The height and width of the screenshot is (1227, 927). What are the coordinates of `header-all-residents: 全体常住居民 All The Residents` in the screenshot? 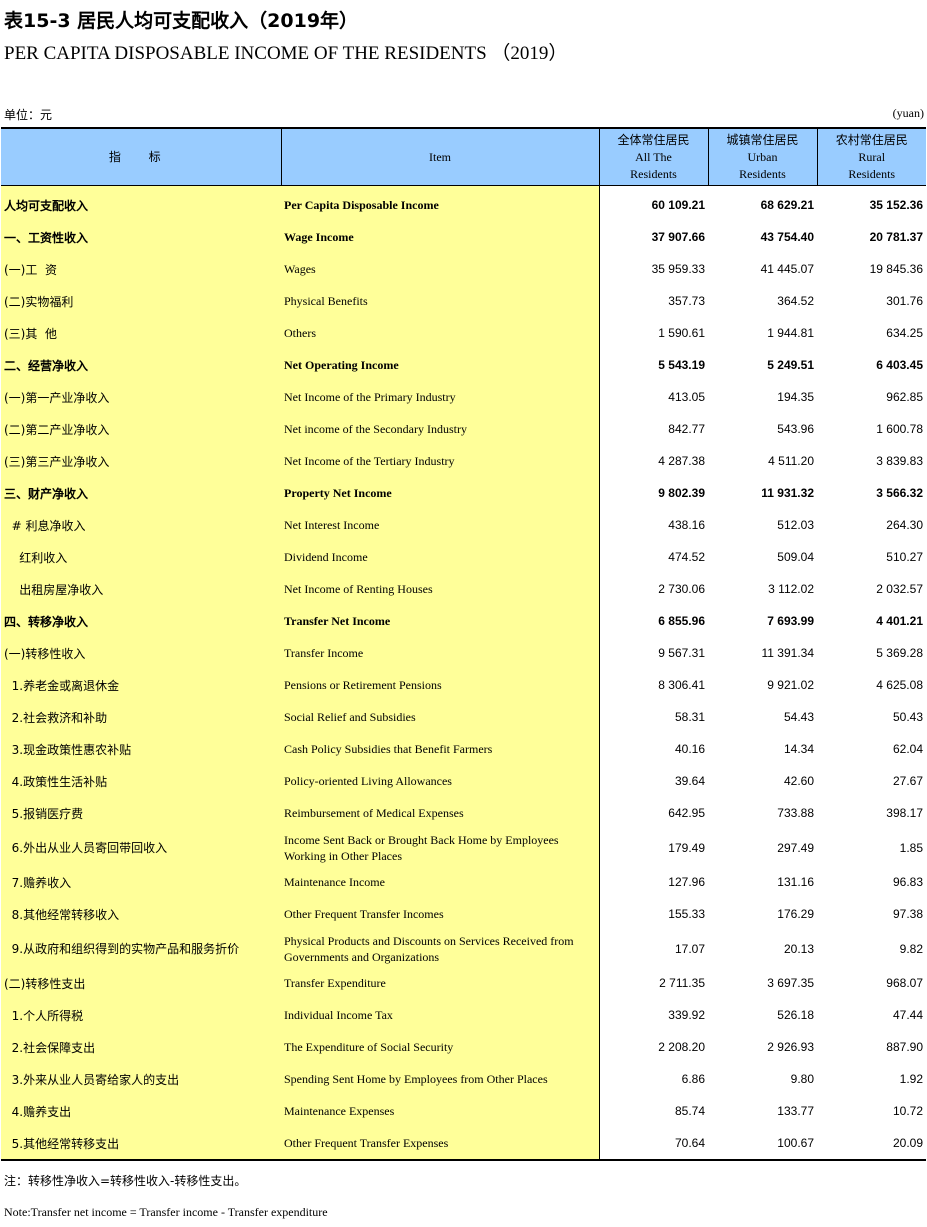 It's located at (653, 156).